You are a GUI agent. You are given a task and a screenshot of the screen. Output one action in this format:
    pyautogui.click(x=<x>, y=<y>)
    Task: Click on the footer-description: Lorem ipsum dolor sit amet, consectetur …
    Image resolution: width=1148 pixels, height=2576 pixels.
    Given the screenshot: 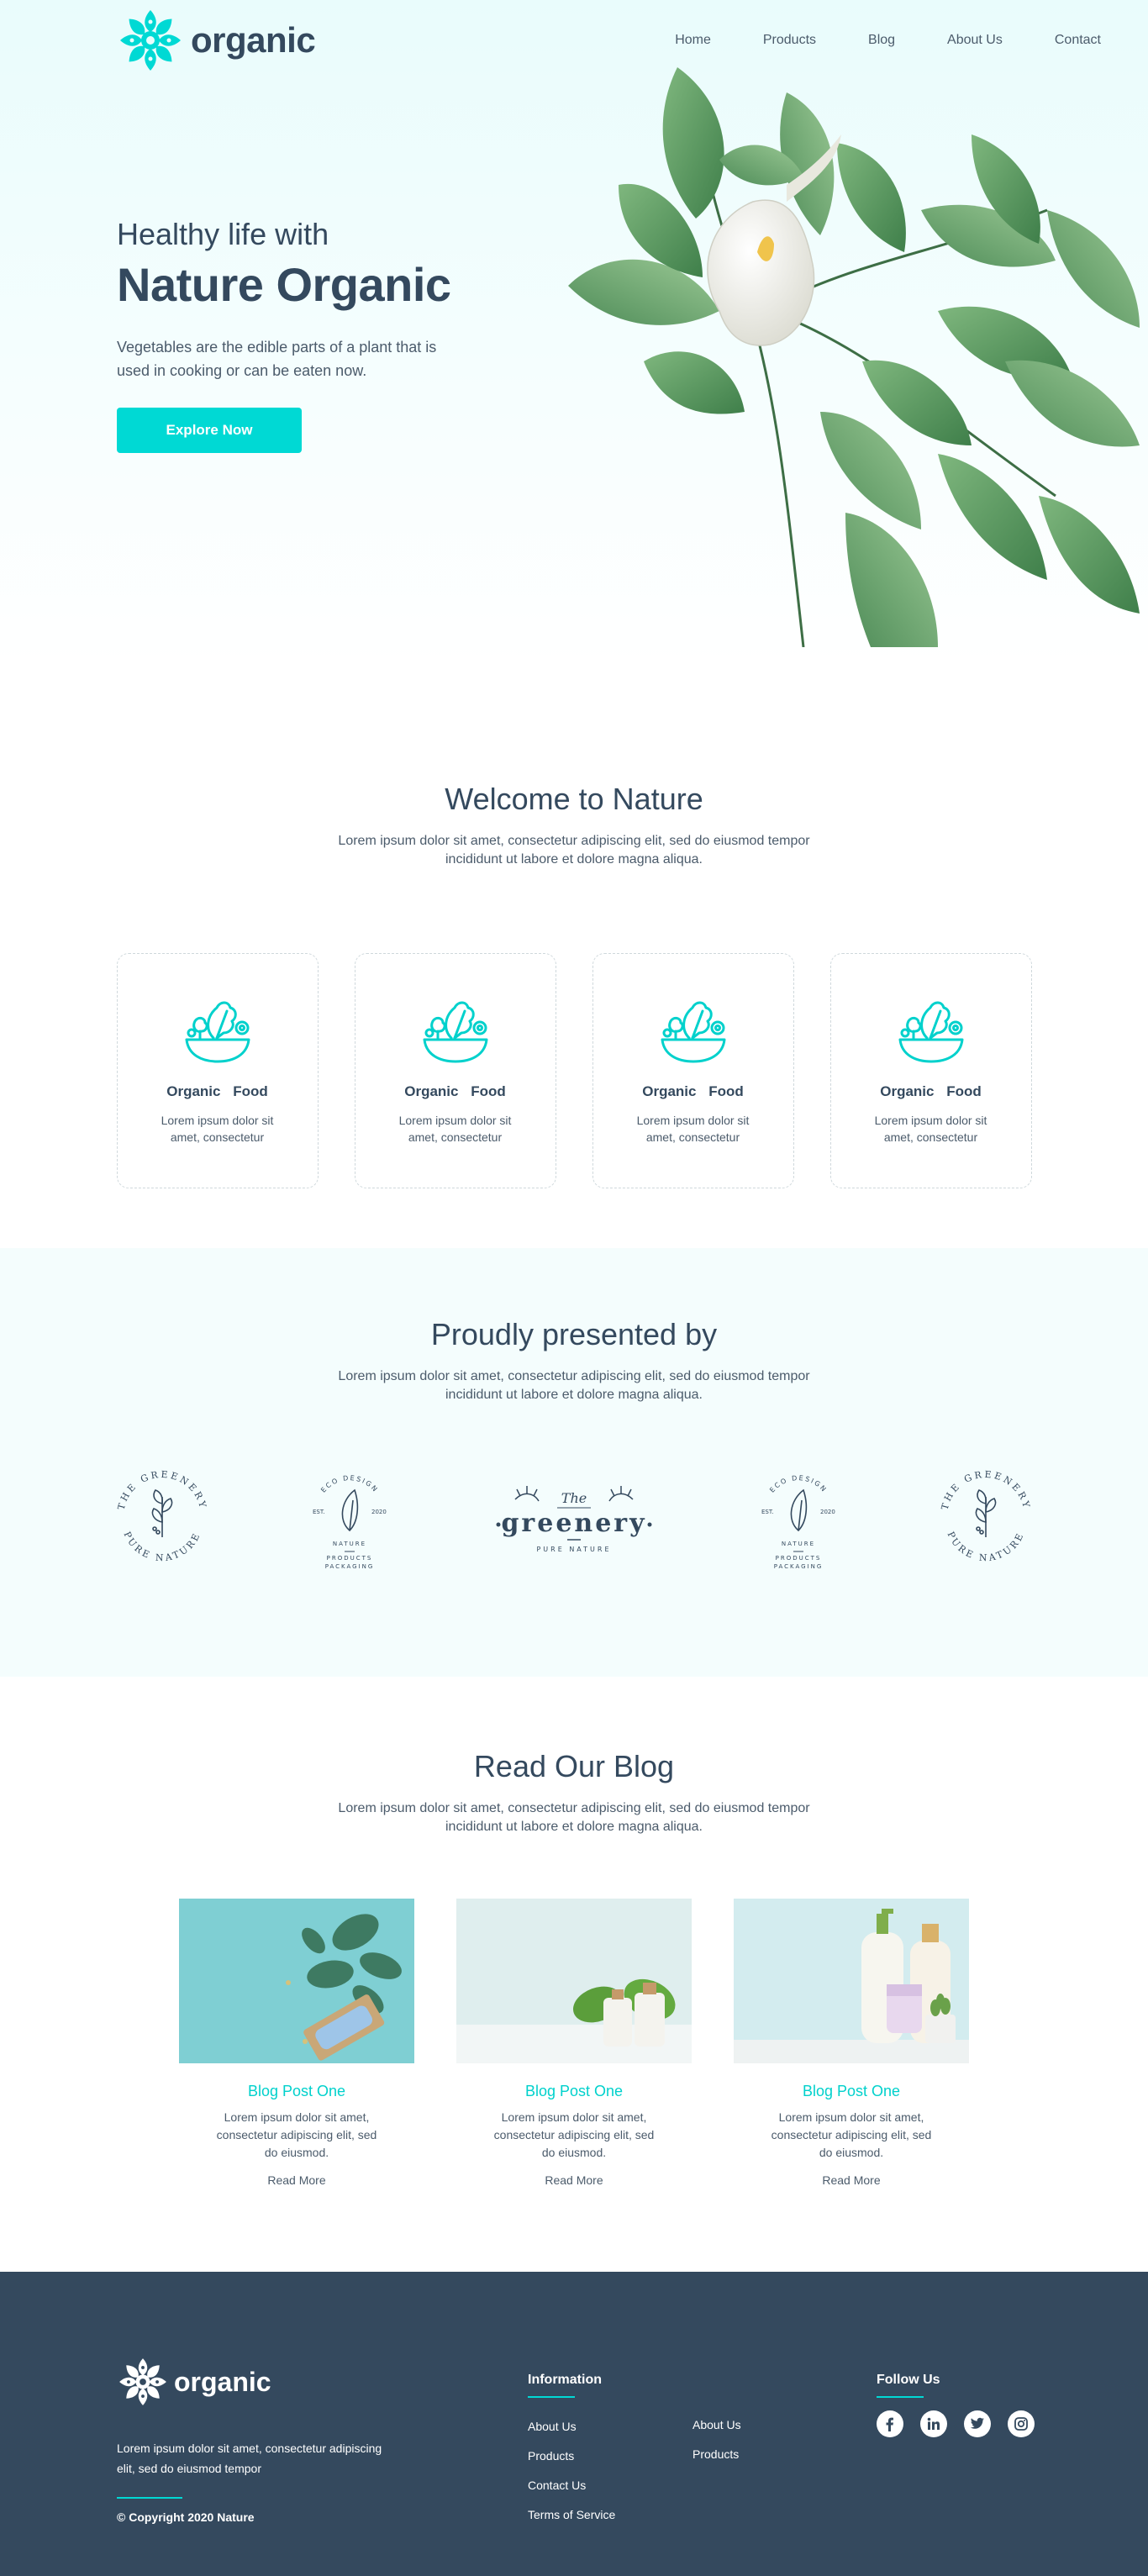 What is the action you would take?
    pyautogui.click(x=250, y=2458)
    